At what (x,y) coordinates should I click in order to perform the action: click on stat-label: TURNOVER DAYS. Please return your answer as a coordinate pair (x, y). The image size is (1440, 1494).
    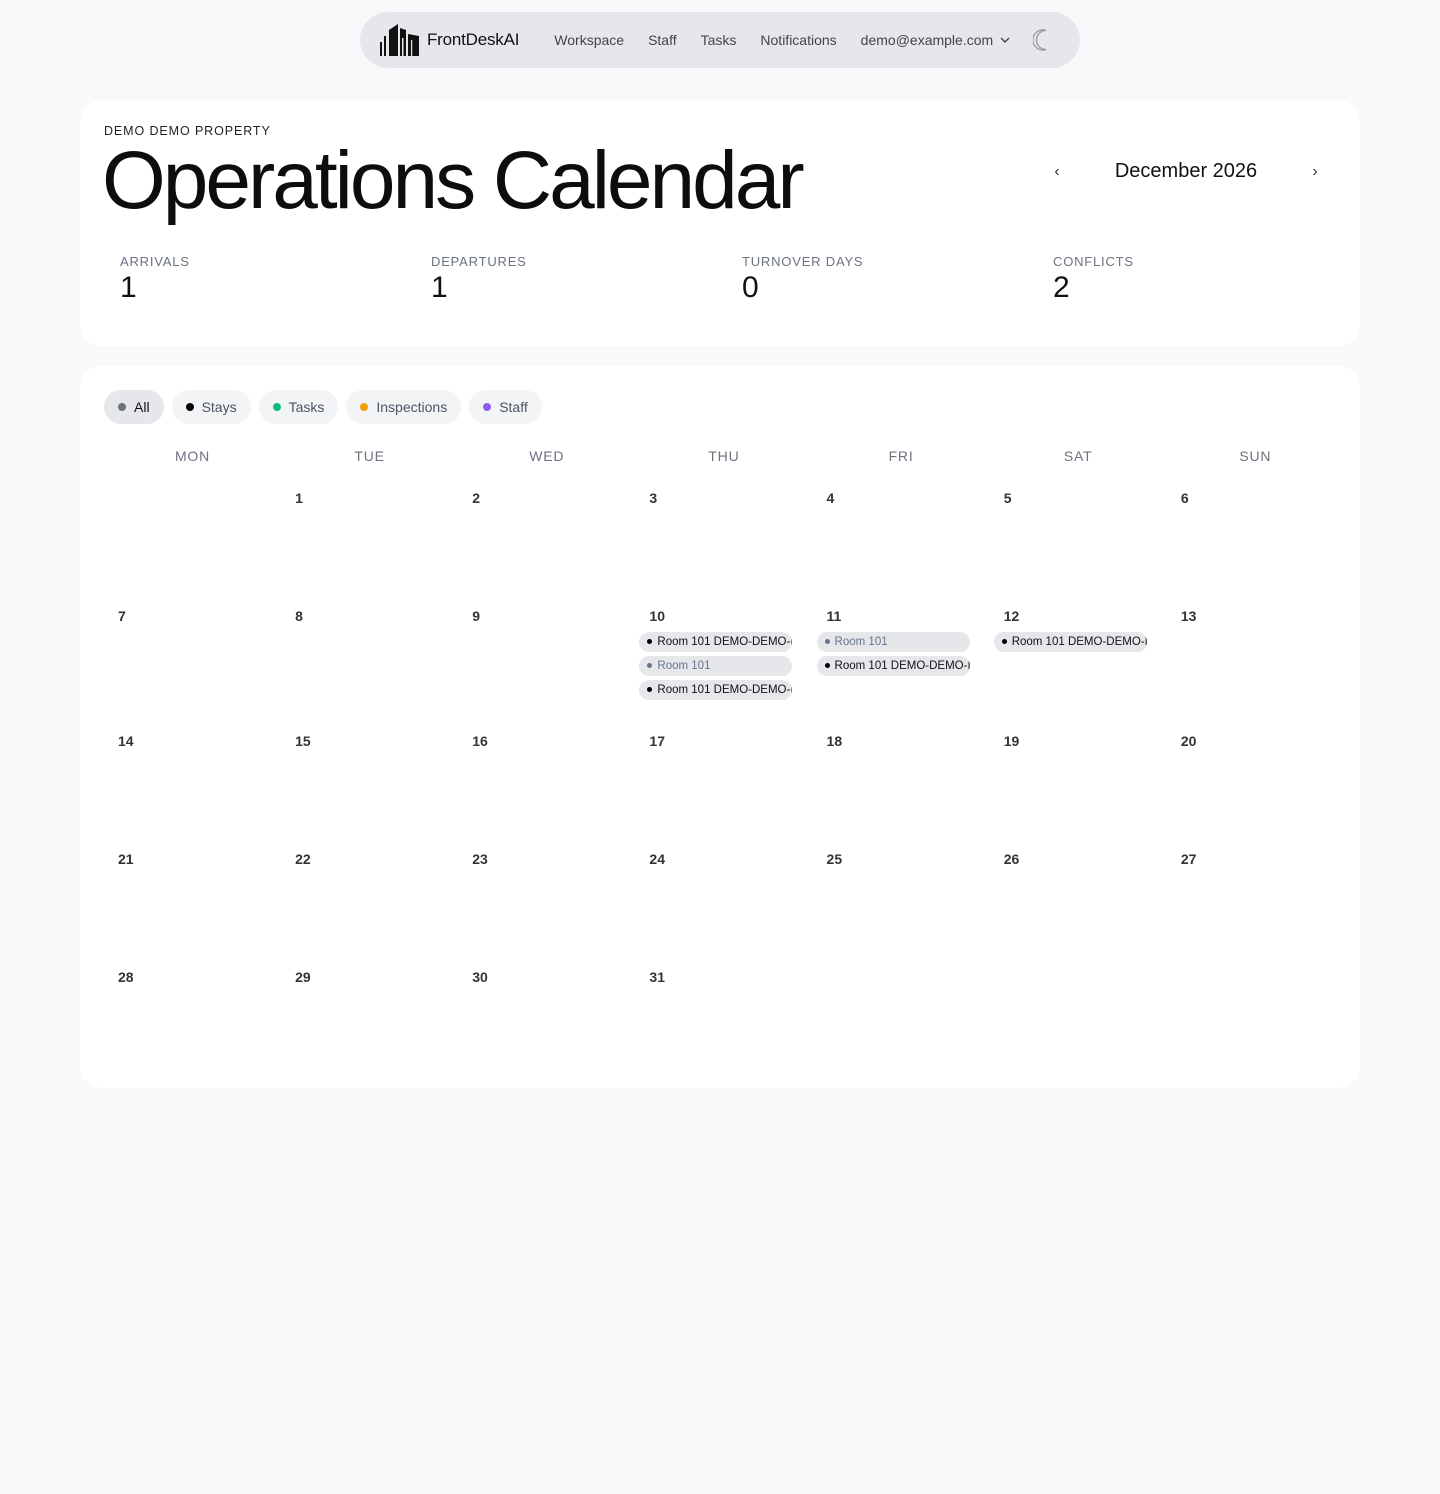
    Looking at the image, I should click on (803, 261).